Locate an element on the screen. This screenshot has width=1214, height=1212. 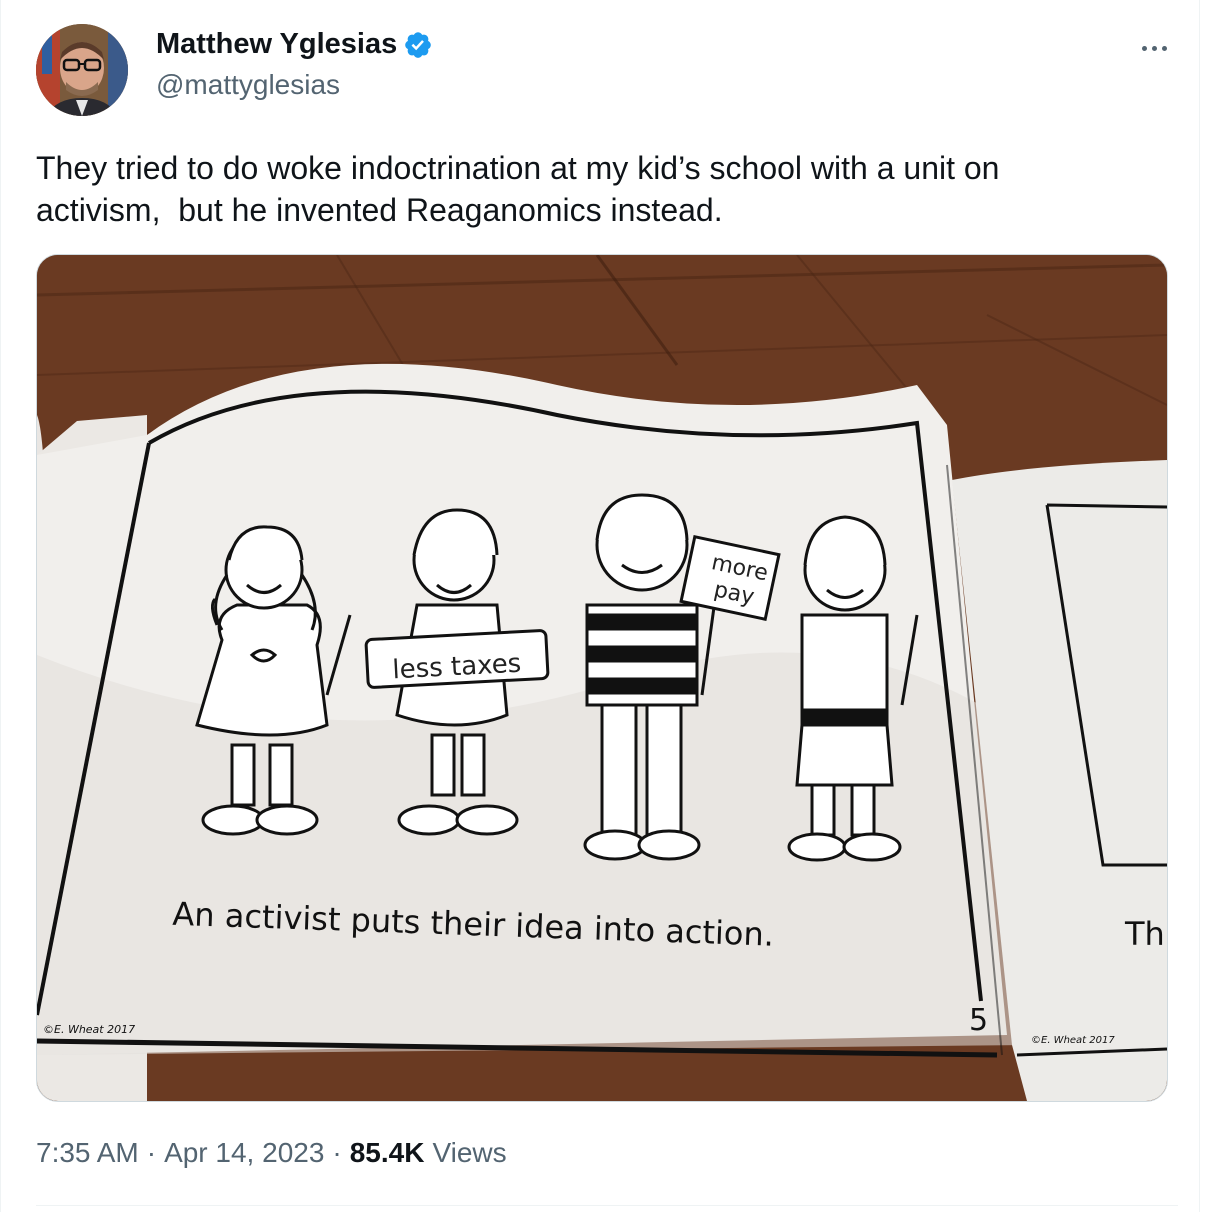
next-page-text: Th is located at coordinates (1144, 934).